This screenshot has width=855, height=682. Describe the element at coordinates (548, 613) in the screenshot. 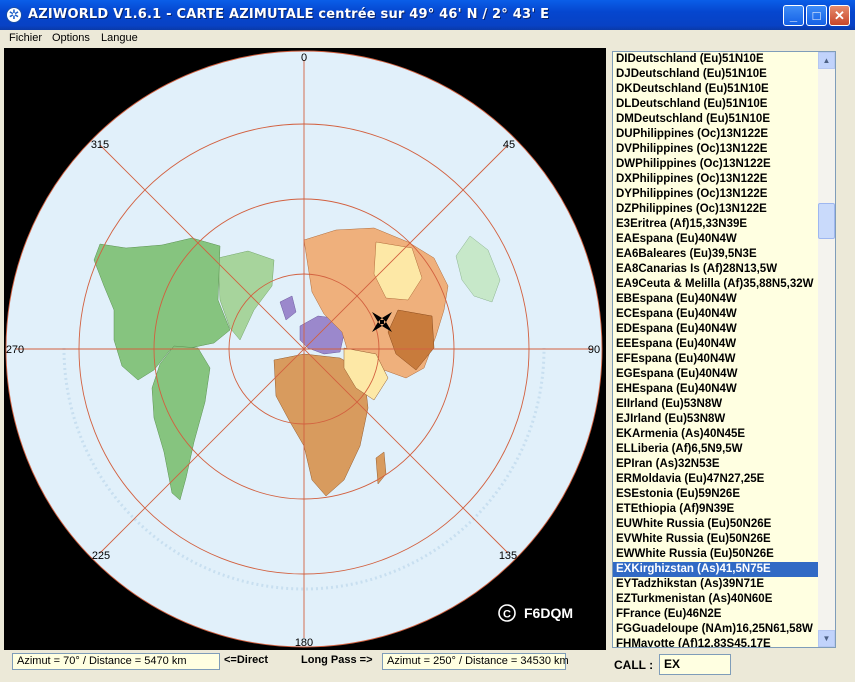

I see `copyright-callsign: F6DQM` at that location.